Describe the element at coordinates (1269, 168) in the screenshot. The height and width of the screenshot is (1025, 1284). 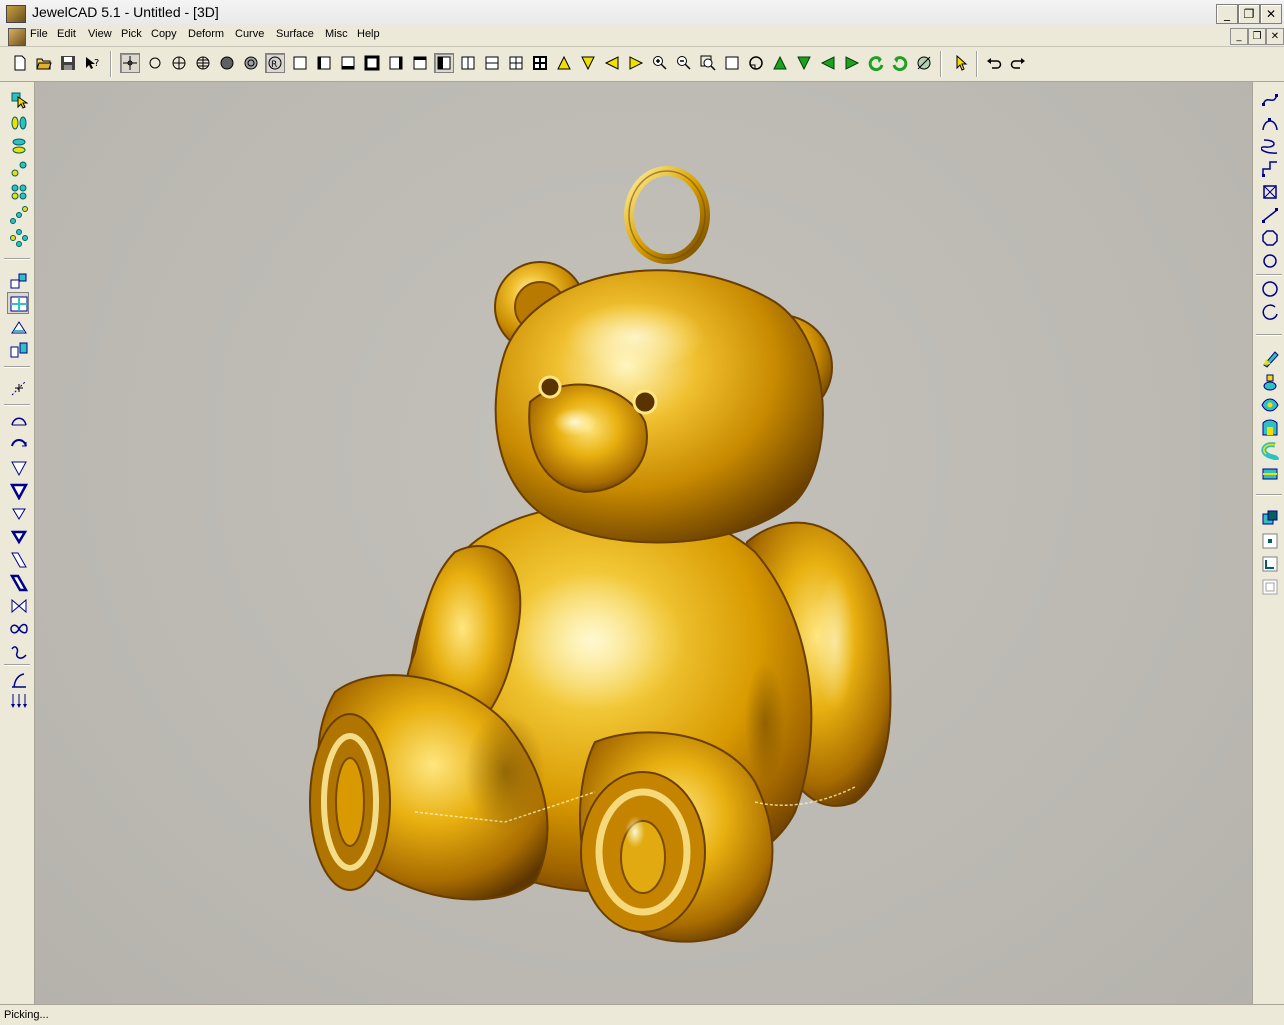
I see `curve-extrude-icon` at that location.